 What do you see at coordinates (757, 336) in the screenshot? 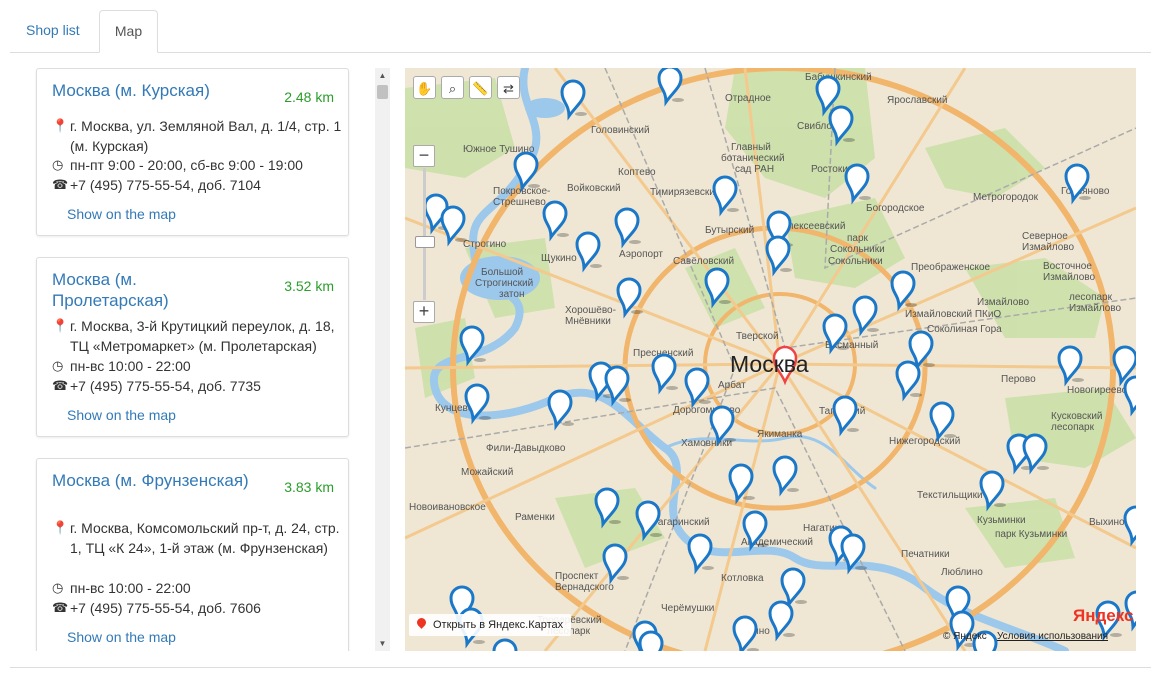
I see `svg-text: Тверской` at bounding box center [757, 336].